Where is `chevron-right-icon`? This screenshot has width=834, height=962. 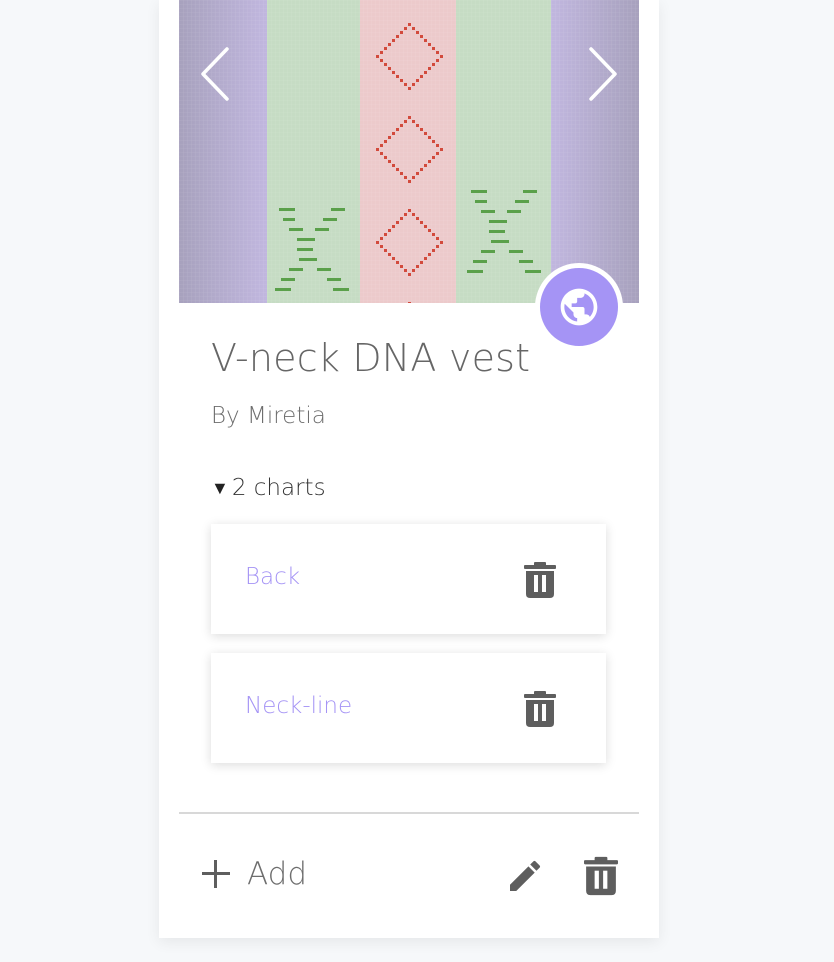
chevron-right-icon is located at coordinates (603, 74).